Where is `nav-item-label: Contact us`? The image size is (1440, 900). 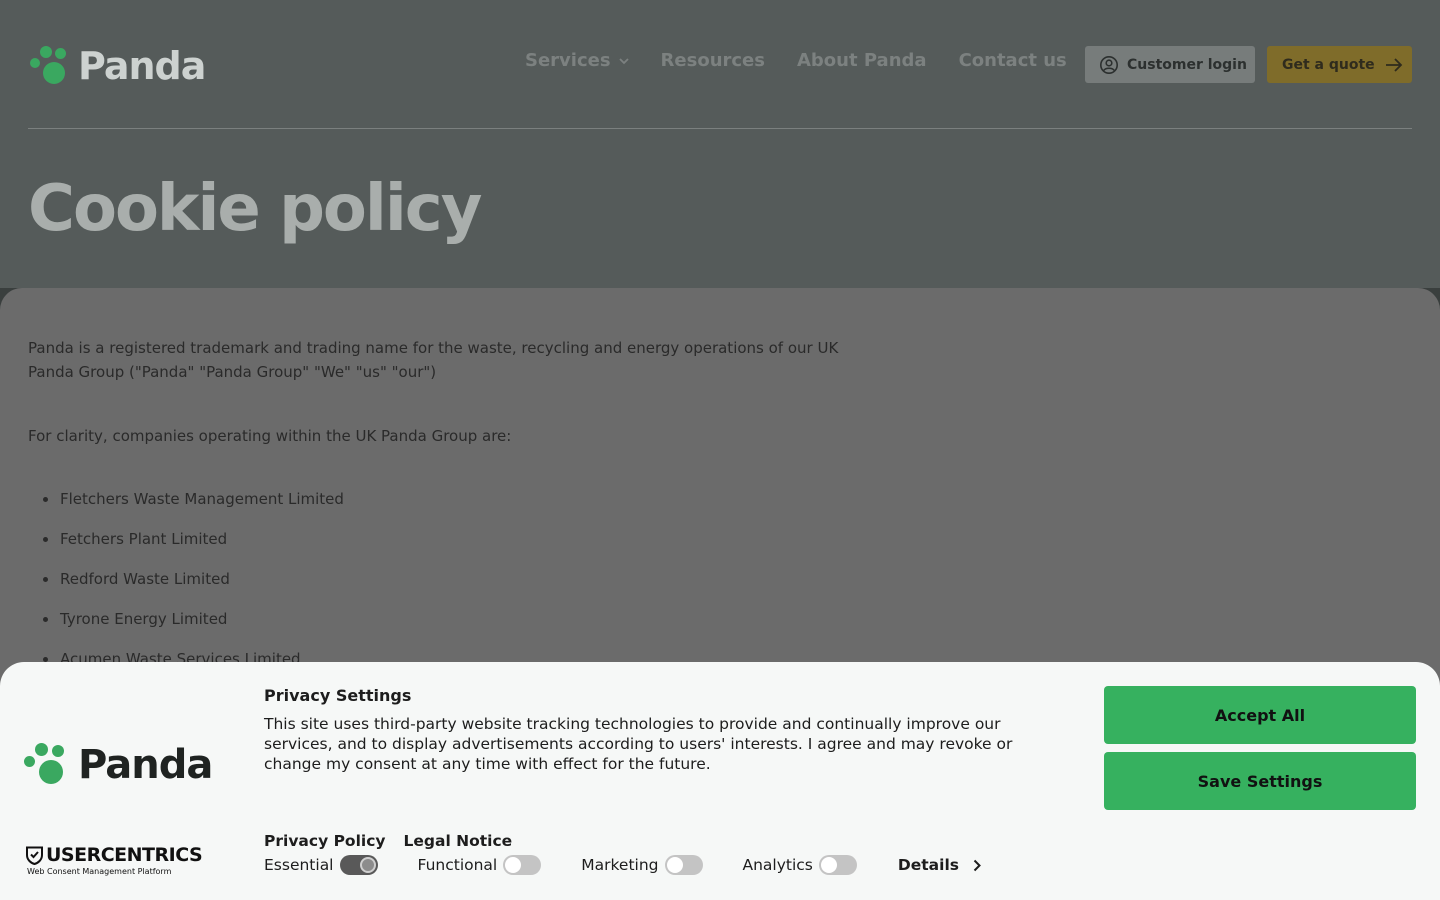
nav-item-label: Contact us is located at coordinates (1012, 60).